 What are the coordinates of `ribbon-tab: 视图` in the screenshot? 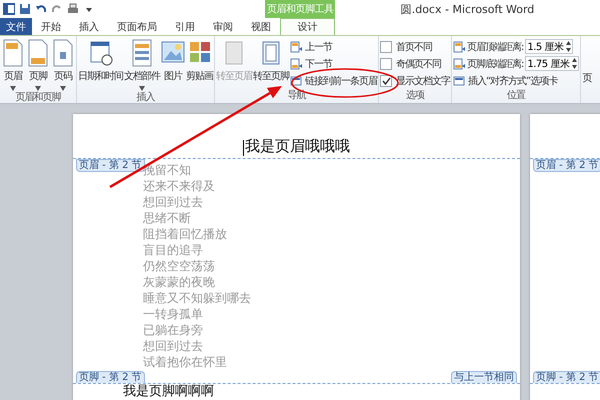 It's located at (261, 26).